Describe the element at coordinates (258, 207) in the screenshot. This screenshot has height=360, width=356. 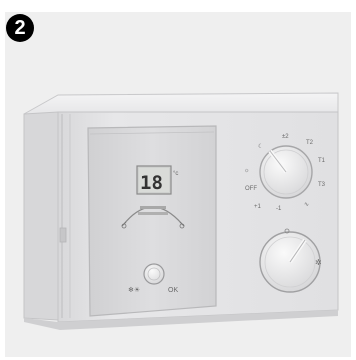
I see `mode-label: +1` at that location.